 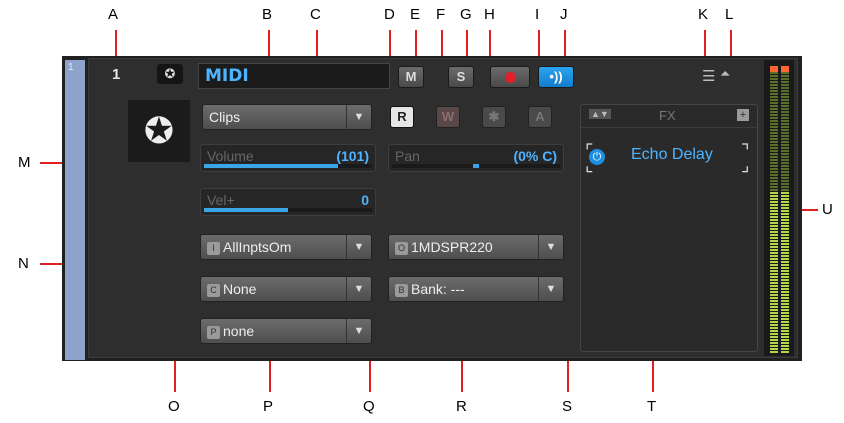 I want to click on velocity-value: 0, so click(x=365, y=200).